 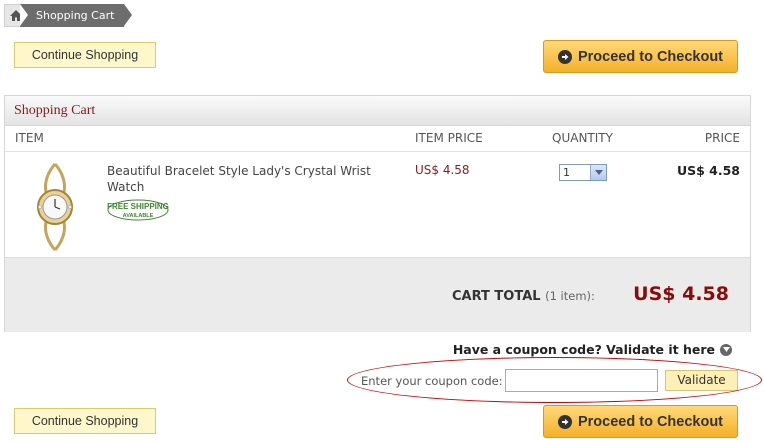 I want to click on coupon-code-label: Enter your coupon code:, so click(x=432, y=381).